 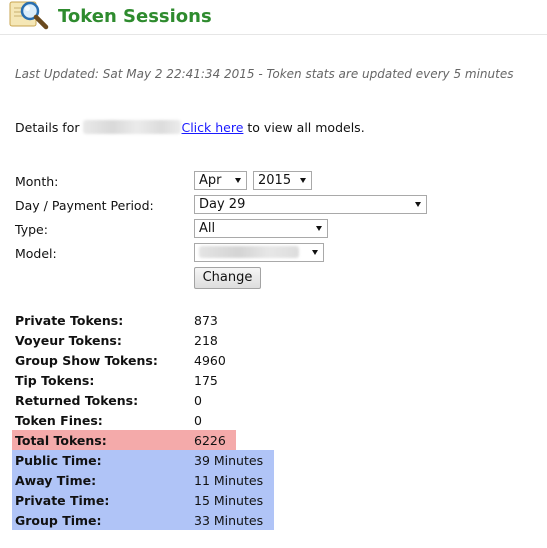 What do you see at coordinates (69, 320) in the screenshot?
I see `stat-label: Private Tokens:` at bounding box center [69, 320].